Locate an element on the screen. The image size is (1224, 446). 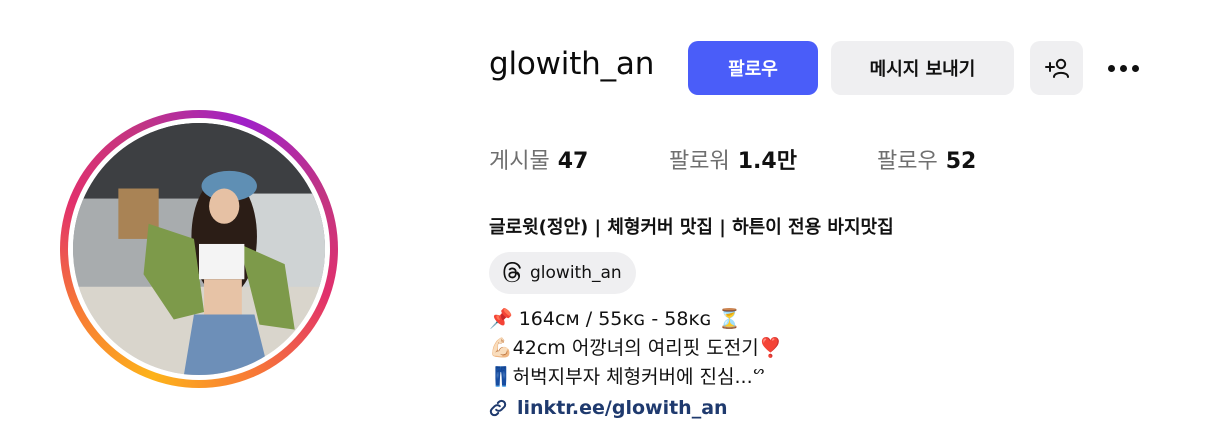
following-value: 52 is located at coordinates (961, 161).